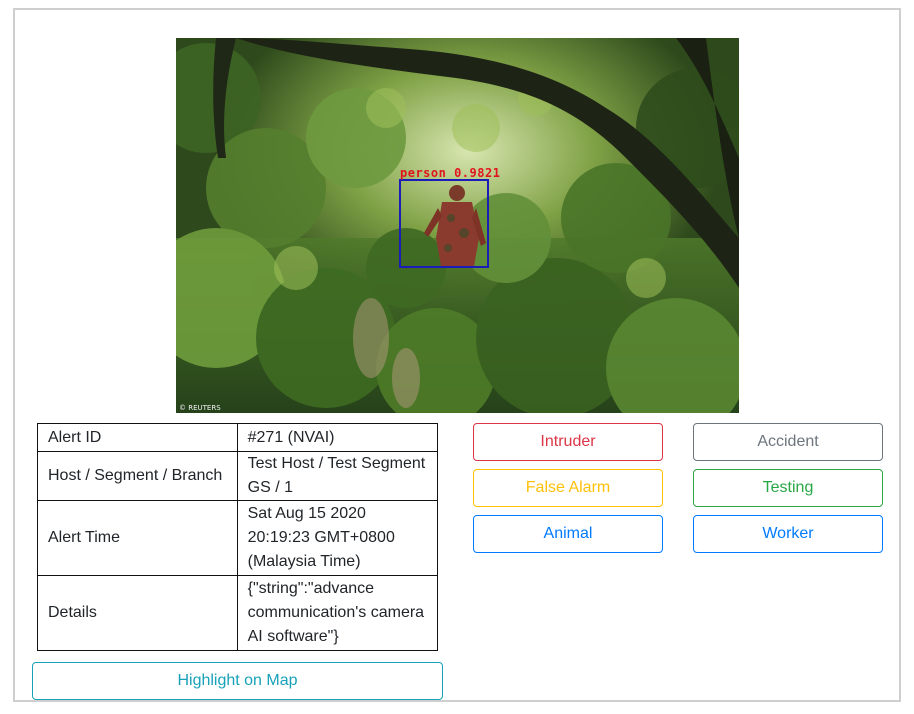  What do you see at coordinates (137, 613) in the screenshot?
I see `row-key-details: Details` at bounding box center [137, 613].